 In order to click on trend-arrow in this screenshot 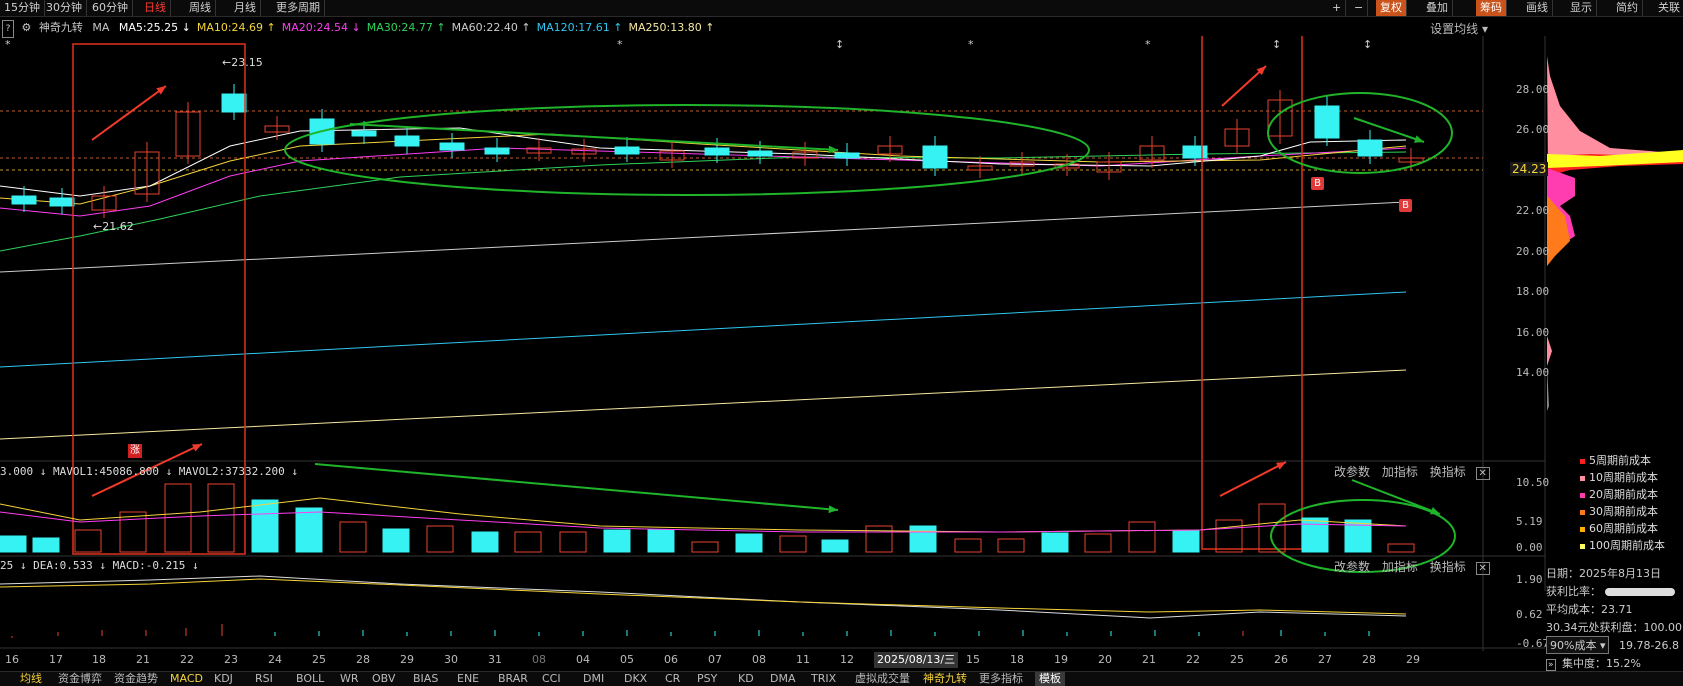, I will do `click(1396, 497)`.